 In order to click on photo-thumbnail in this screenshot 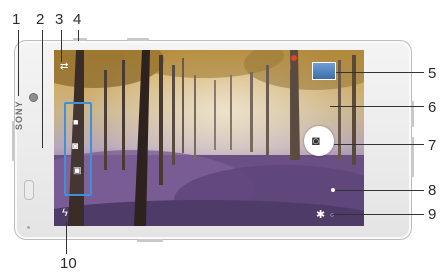, I will do `click(324, 71)`.